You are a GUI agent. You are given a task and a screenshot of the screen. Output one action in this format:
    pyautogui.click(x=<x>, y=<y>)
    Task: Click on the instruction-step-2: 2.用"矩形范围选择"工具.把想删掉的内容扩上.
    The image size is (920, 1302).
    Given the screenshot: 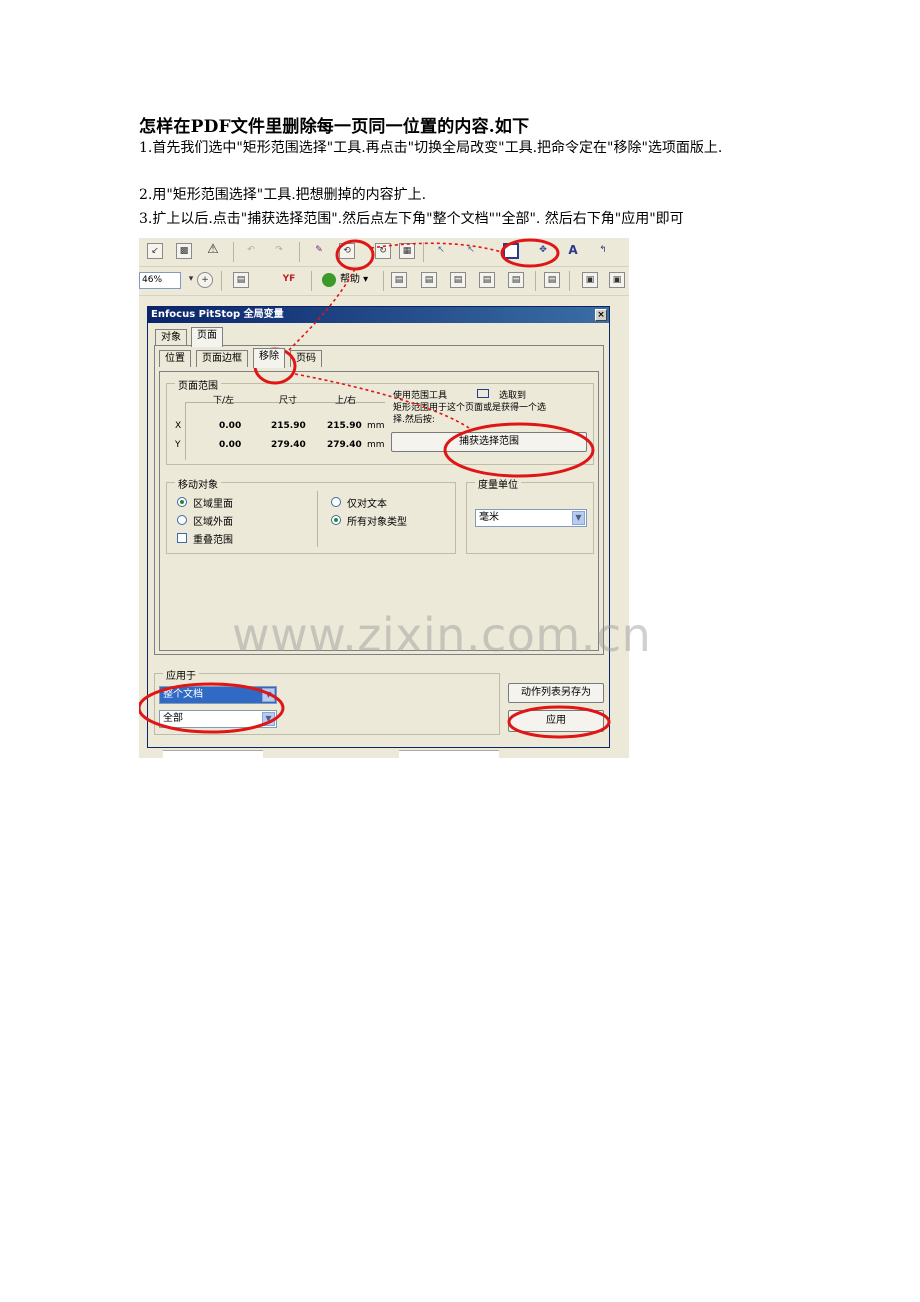 What is the action you would take?
    pyautogui.click(x=283, y=195)
    